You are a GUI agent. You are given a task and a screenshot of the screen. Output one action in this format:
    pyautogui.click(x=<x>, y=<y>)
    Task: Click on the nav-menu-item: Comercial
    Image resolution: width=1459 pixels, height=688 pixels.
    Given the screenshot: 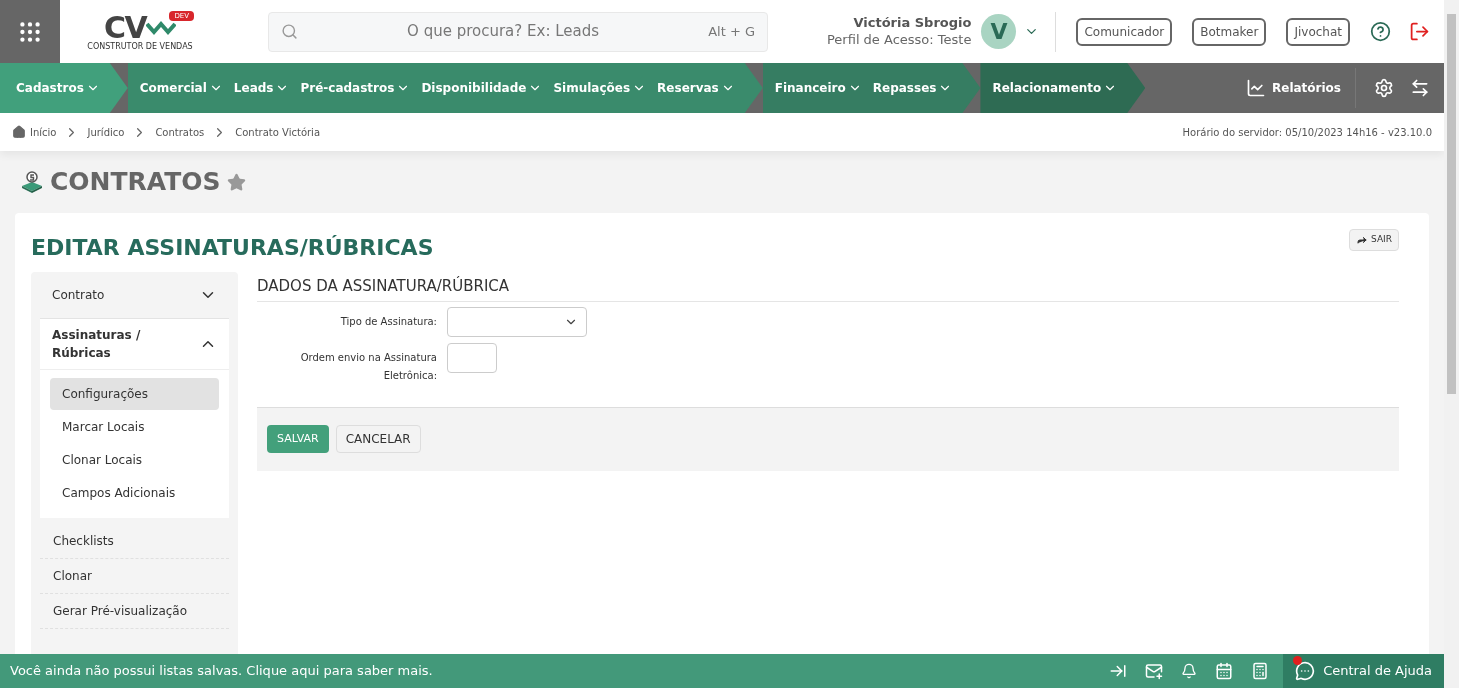 What is the action you would take?
    pyautogui.click(x=181, y=88)
    